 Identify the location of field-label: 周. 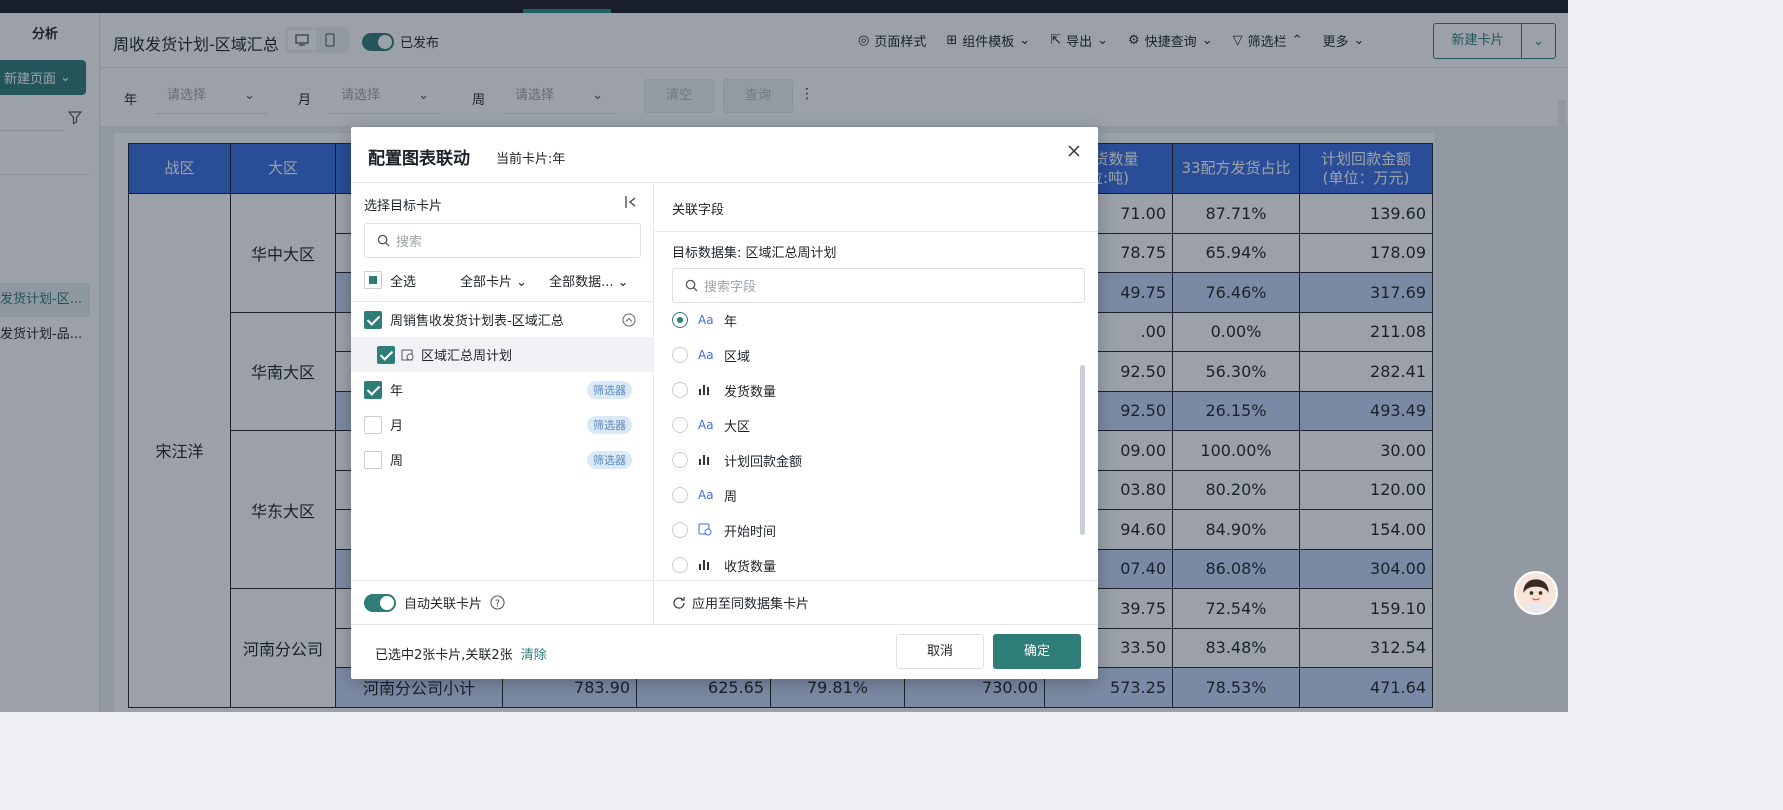
(731, 497).